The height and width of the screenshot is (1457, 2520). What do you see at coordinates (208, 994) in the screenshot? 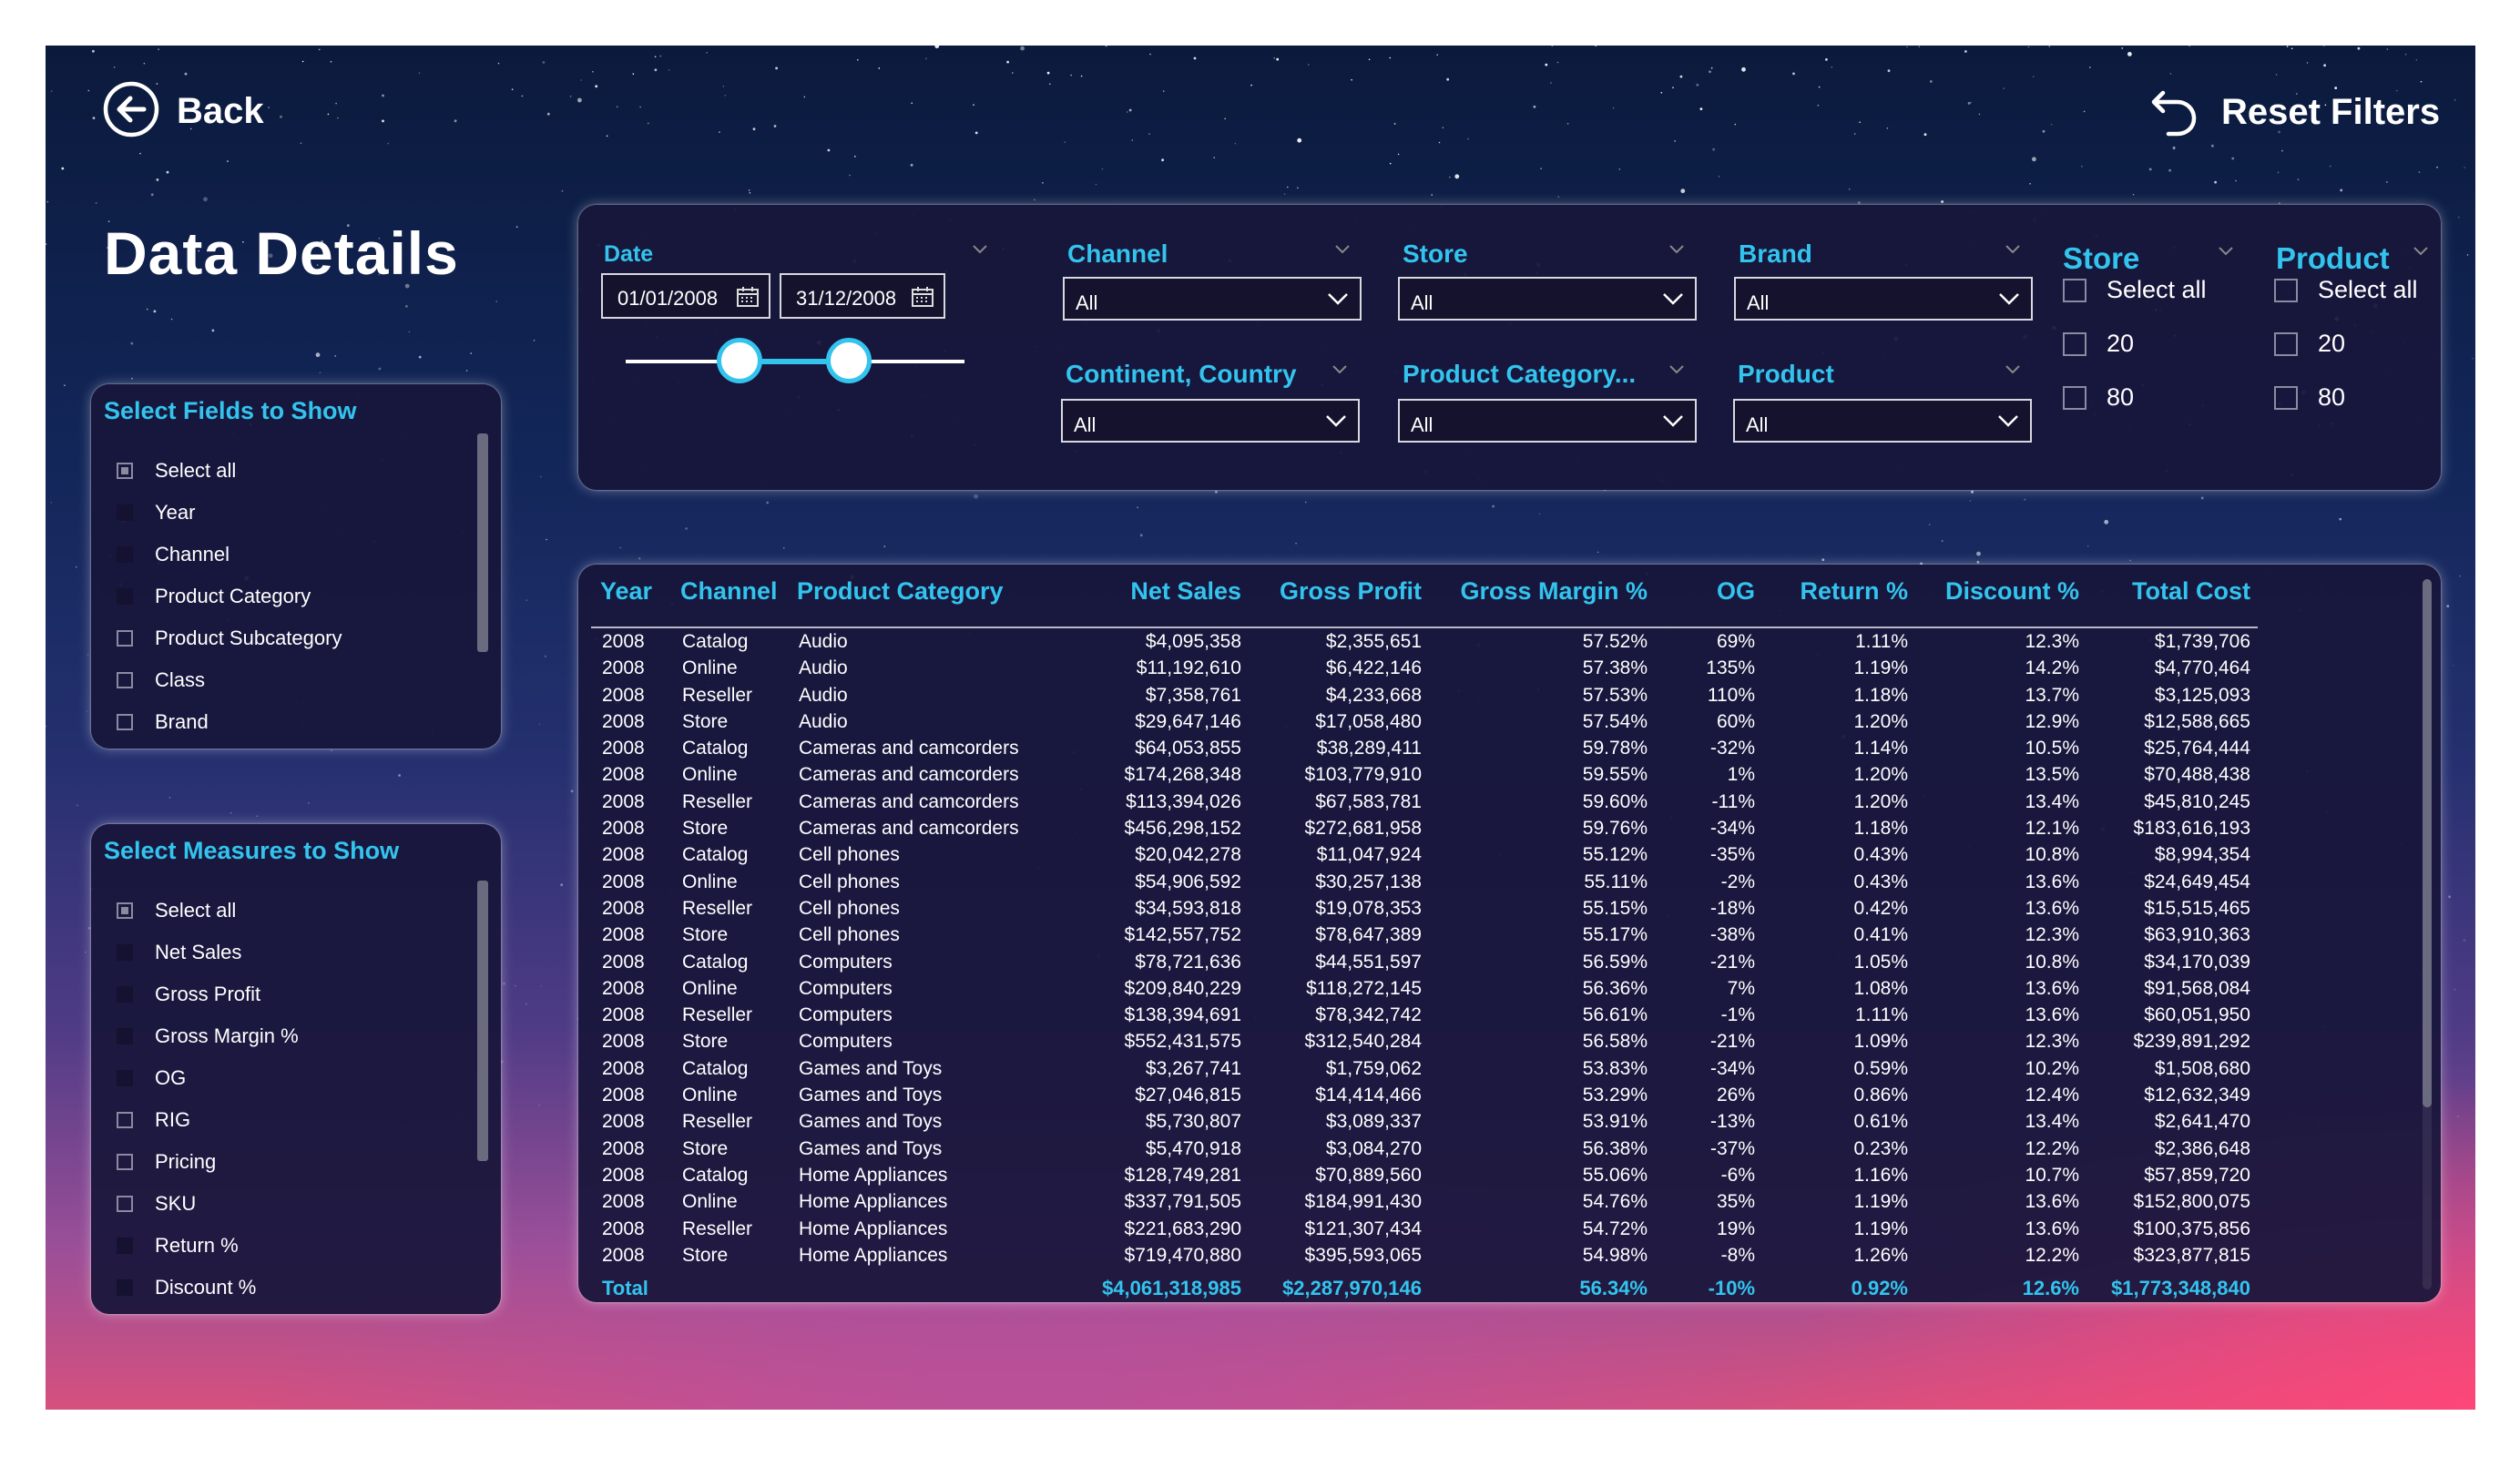
I see `measures-item-gross-profit: Gross Profit` at bounding box center [208, 994].